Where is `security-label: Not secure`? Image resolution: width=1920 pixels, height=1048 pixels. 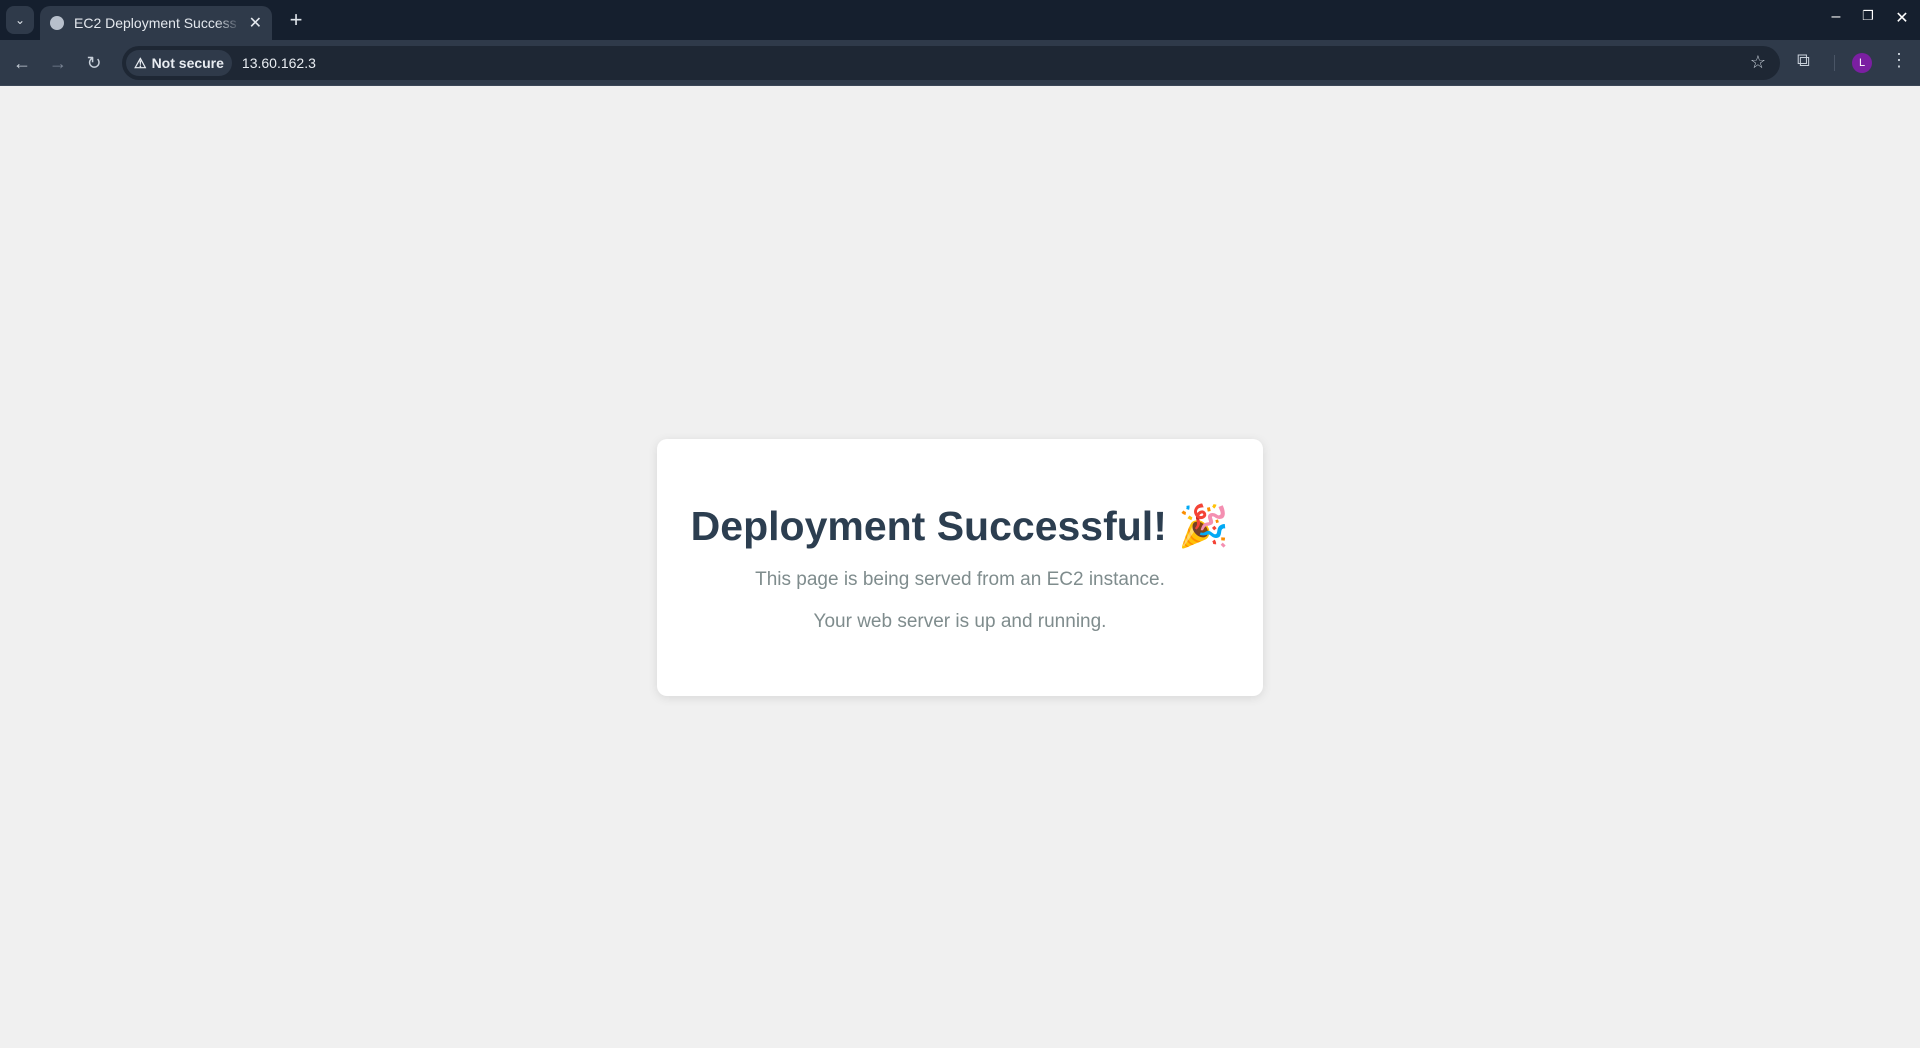
security-label: Not secure is located at coordinates (187, 63).